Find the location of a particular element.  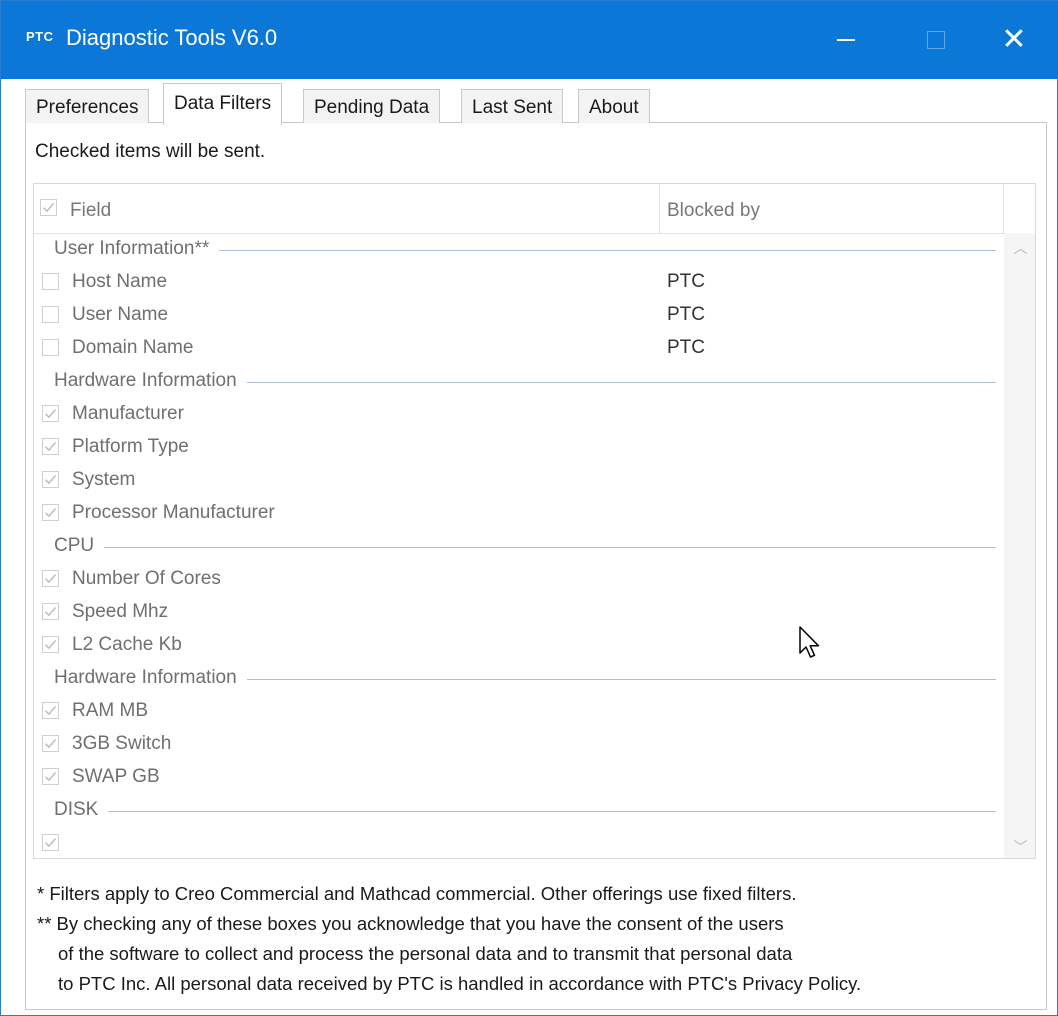

window-title: Diagnostic Tools V6.0 is located at coordinates (172, 37).